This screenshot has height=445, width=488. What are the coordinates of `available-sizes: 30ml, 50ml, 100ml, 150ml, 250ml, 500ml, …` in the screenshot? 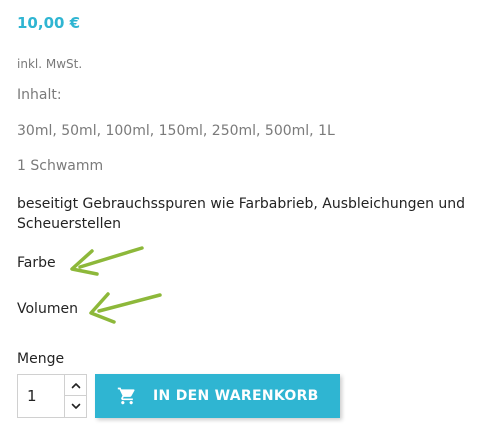 It's located at (176, 131).